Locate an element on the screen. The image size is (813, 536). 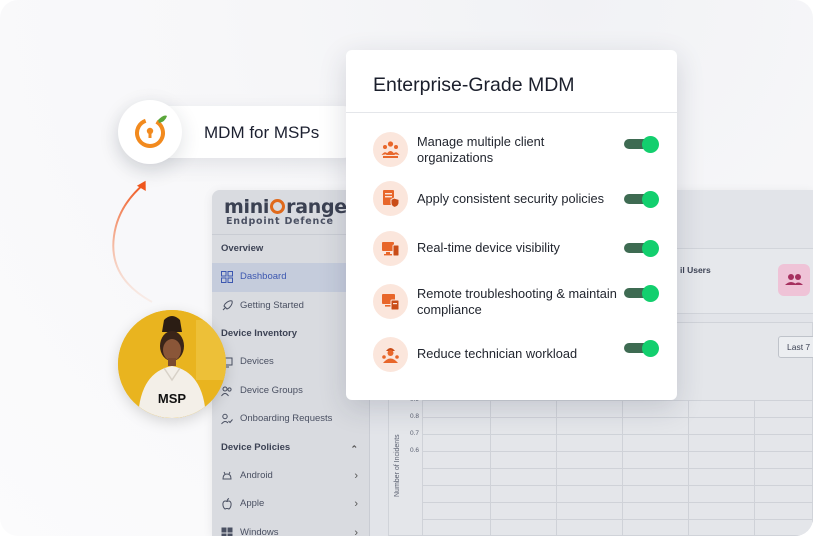
flow-arrow-icon is located at coordinates (132, 241).